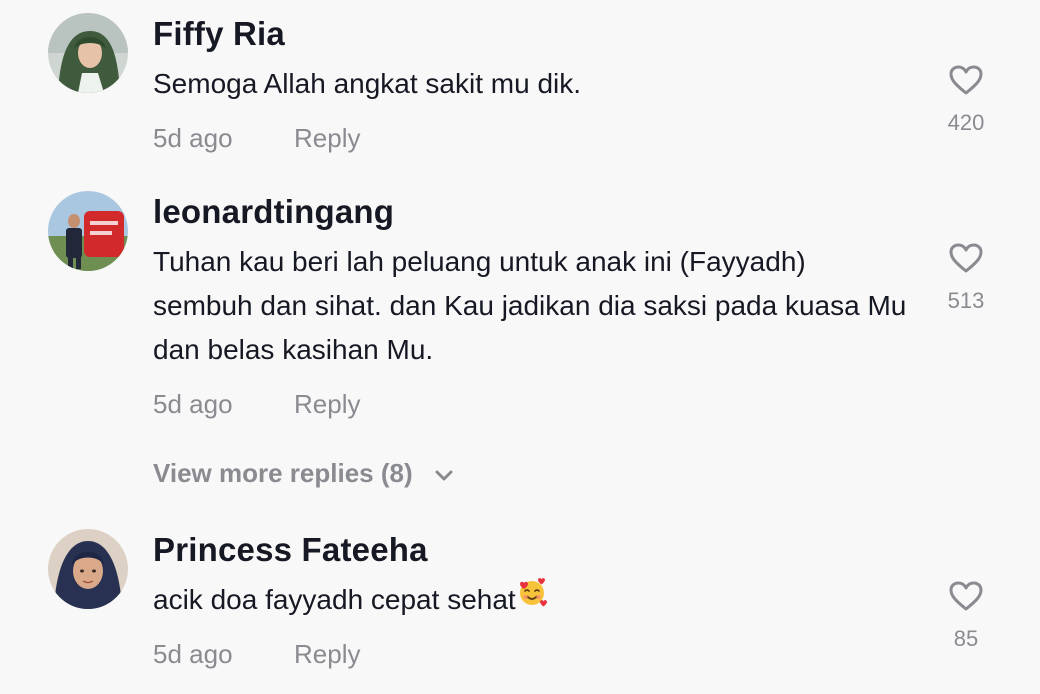 The image size is (1040, 694). What do you see at coordinates (219, 34) in the screenshot?
I see `comment-username: Fiffy Ria` at bounding box center [219, 34].